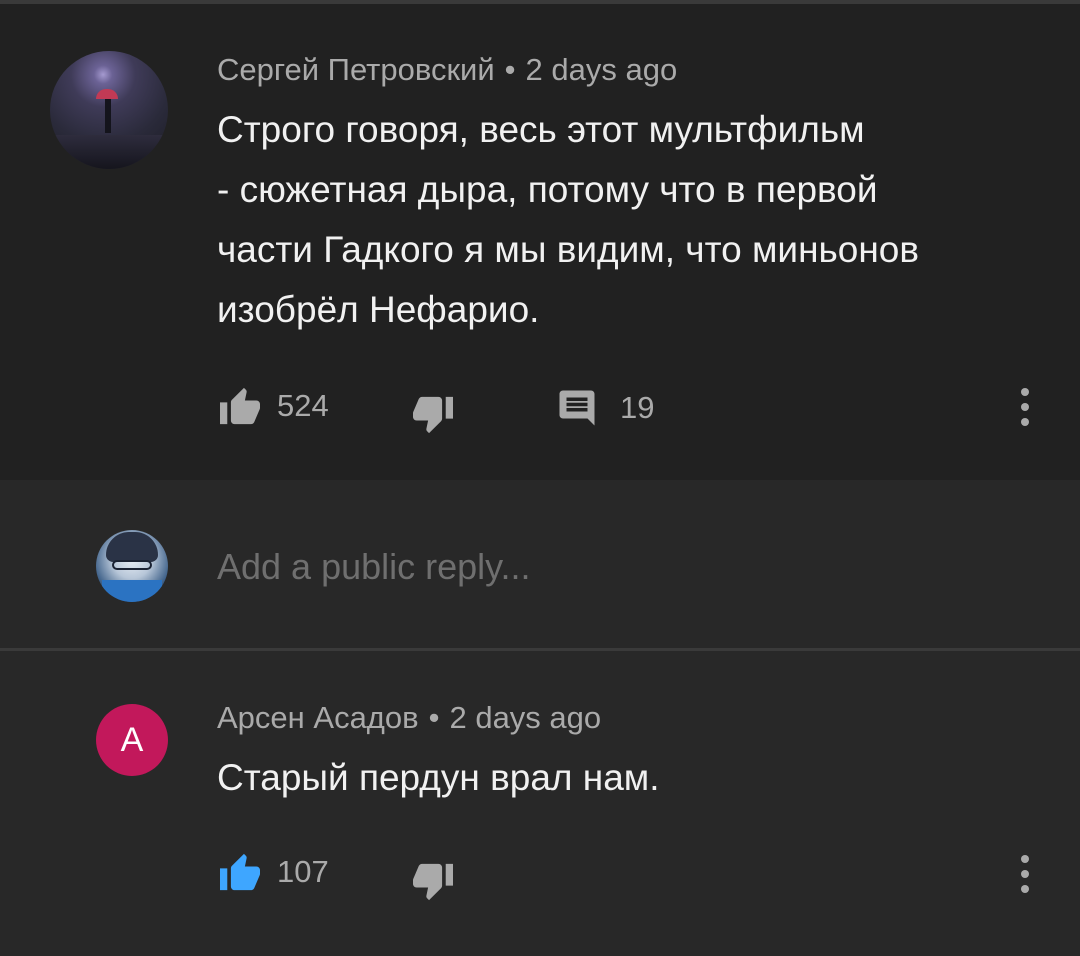 The height and width of the screenshot is (956, 1080). What do you see at coordinates (107, 94) in the screenshot?
I see `umbrella-shape` at bounding box center [107, 94].